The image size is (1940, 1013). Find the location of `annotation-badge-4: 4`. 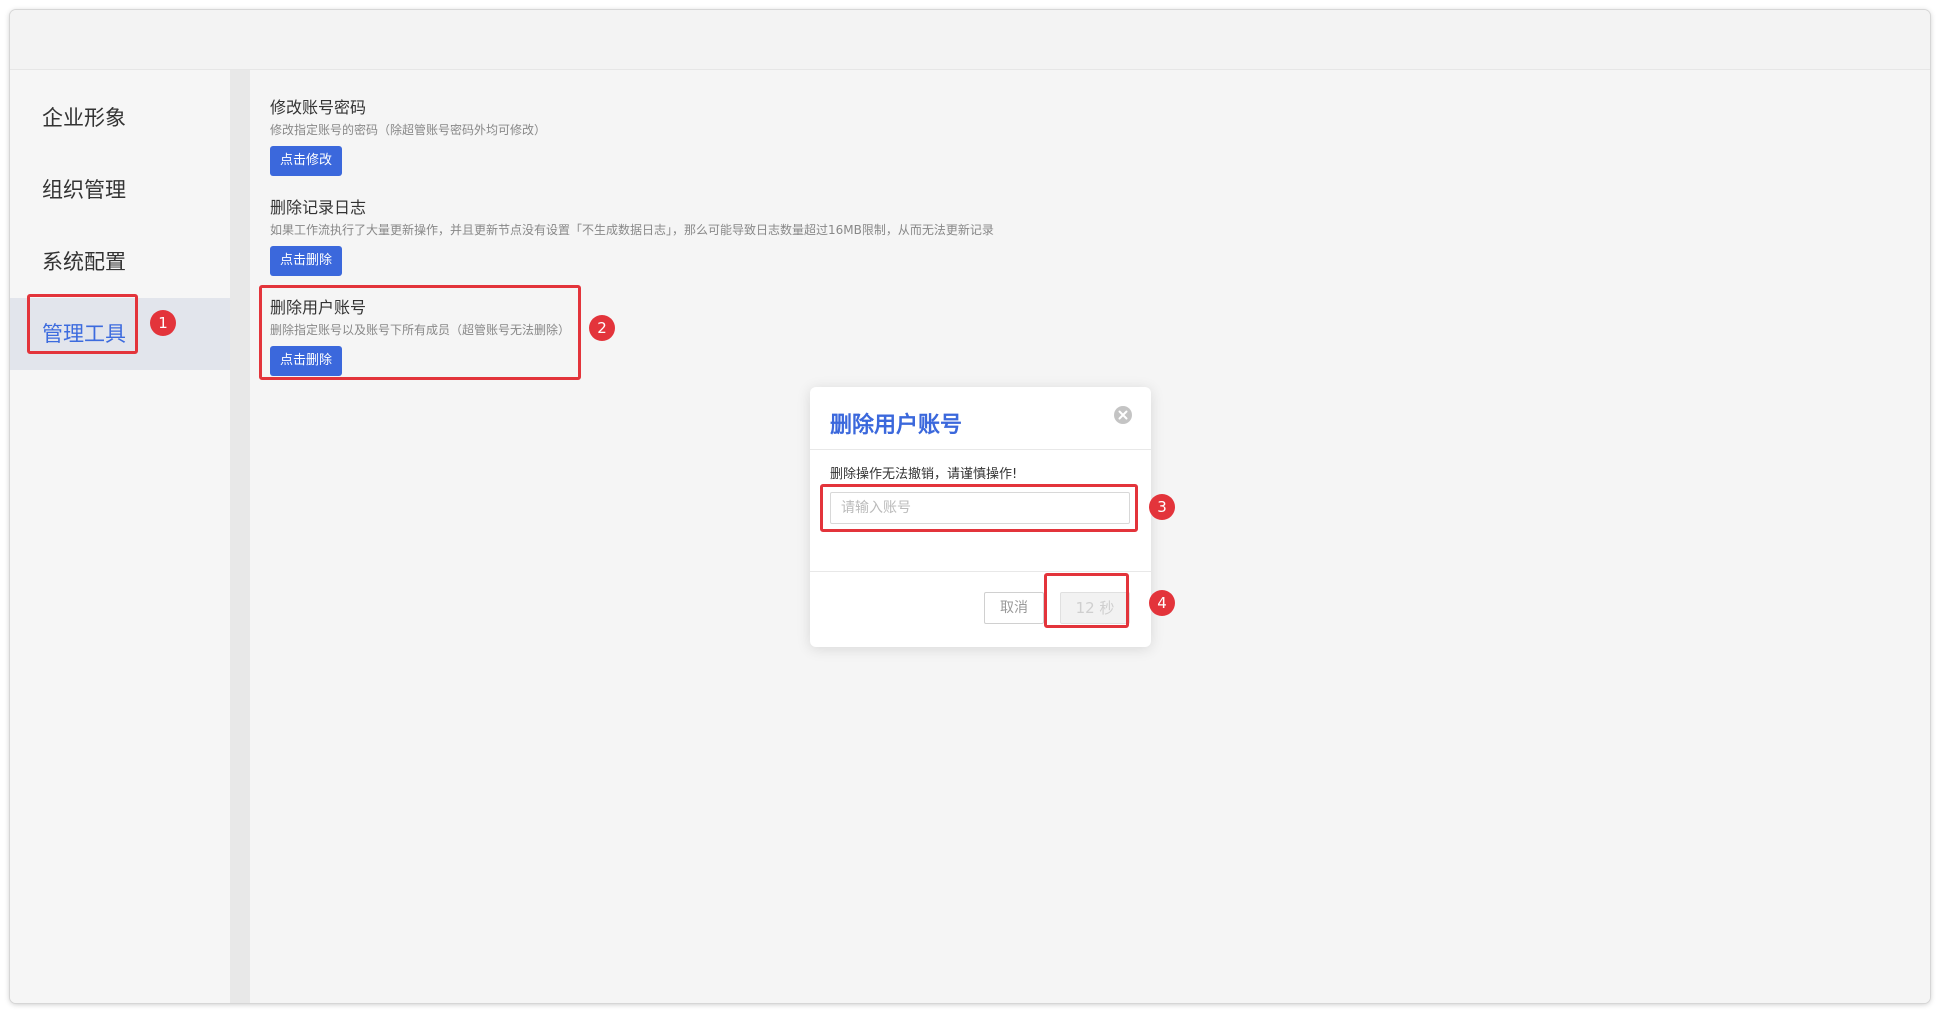

annotation-badge-4: 4 is located at coordinates (1162, 603).